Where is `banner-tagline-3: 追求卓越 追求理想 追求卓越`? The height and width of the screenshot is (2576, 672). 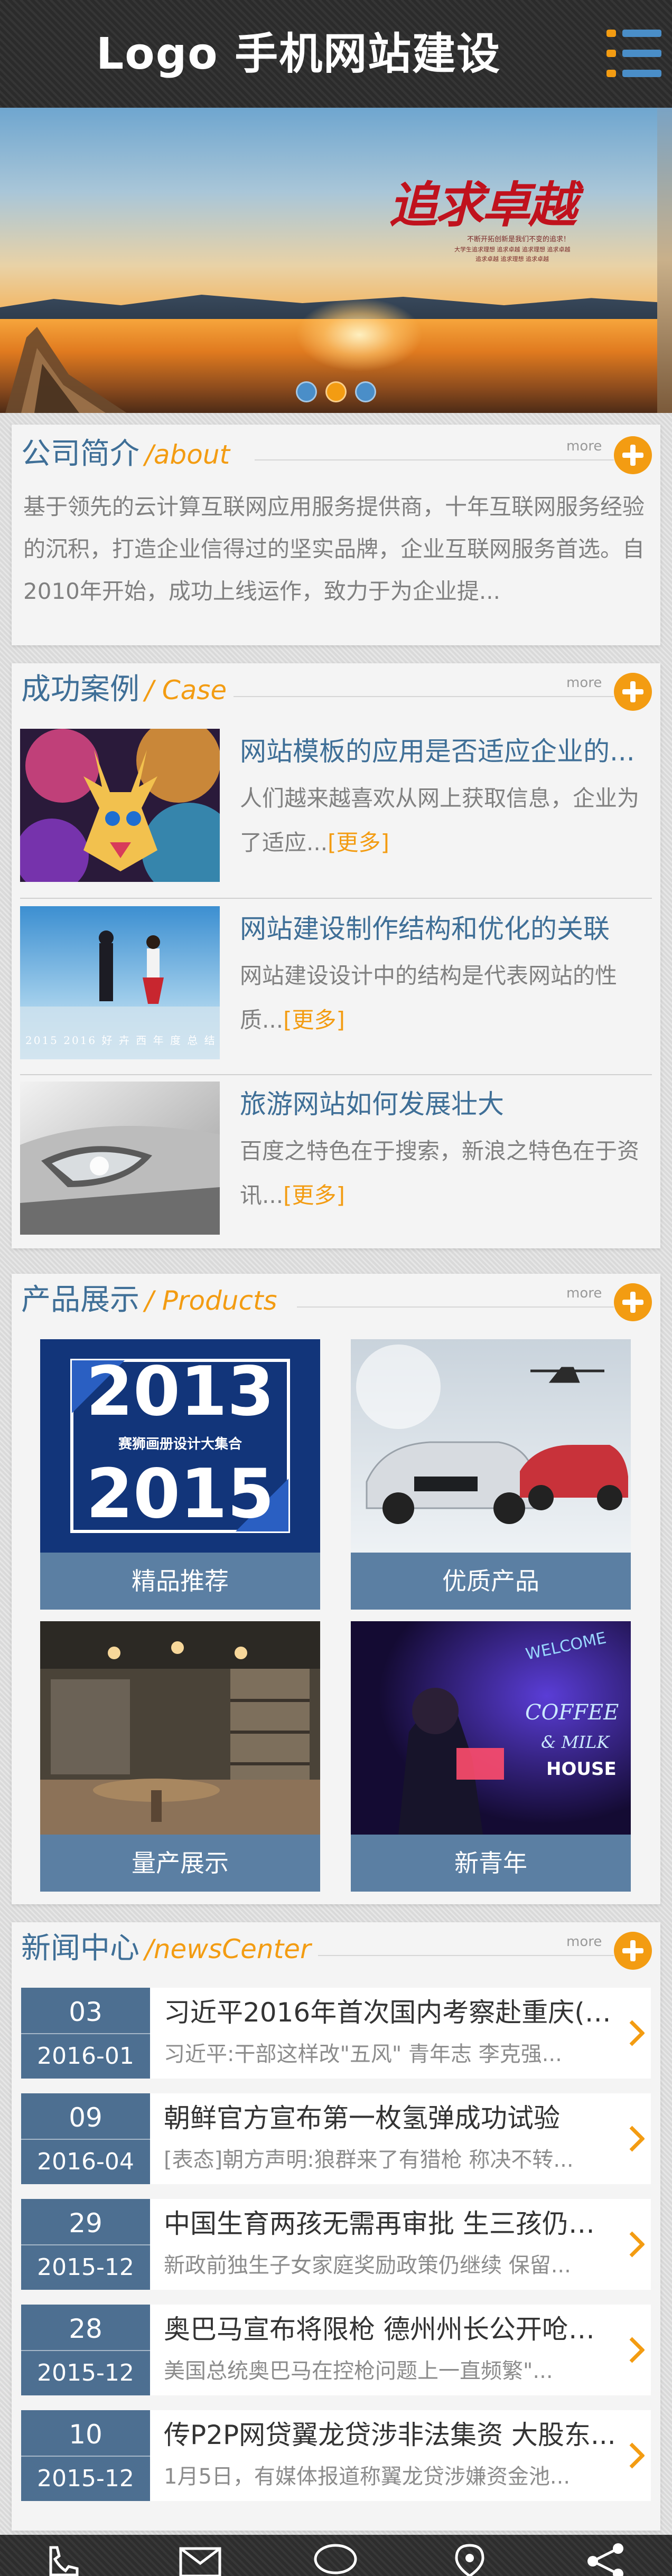 banner-tagline-3: 追求卓越 追求理想 追求卓越 is located at coordinates (512, 259).